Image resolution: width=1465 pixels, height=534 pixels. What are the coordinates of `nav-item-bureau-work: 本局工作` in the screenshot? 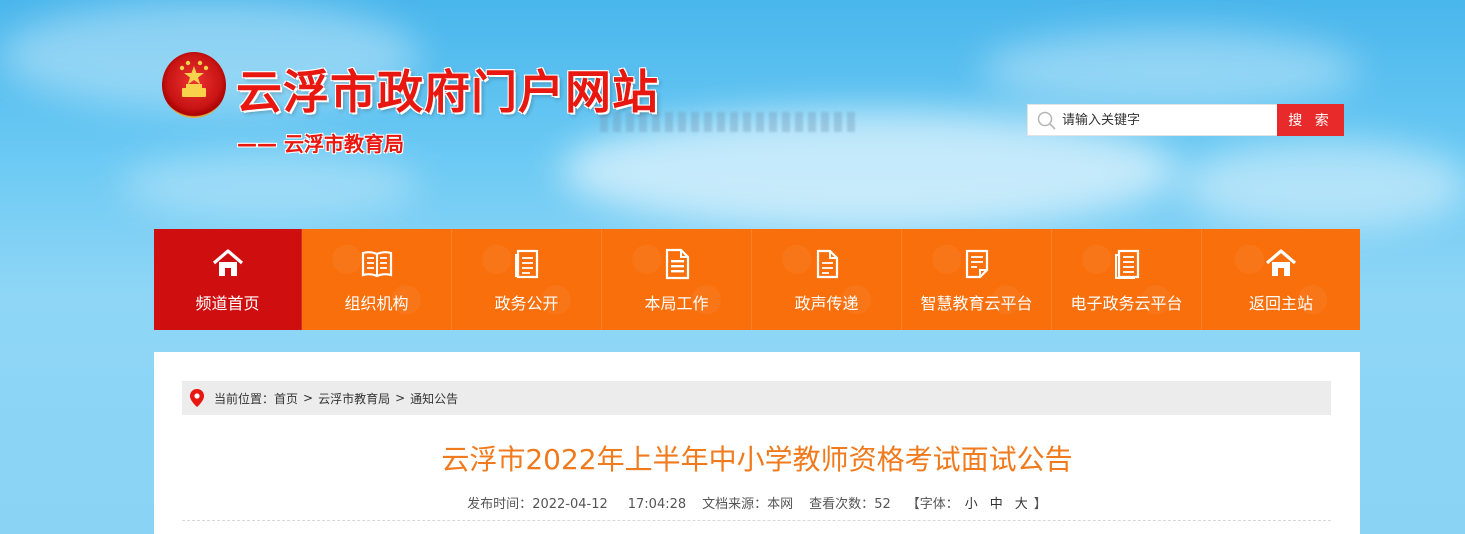 It's located at (677, 279).